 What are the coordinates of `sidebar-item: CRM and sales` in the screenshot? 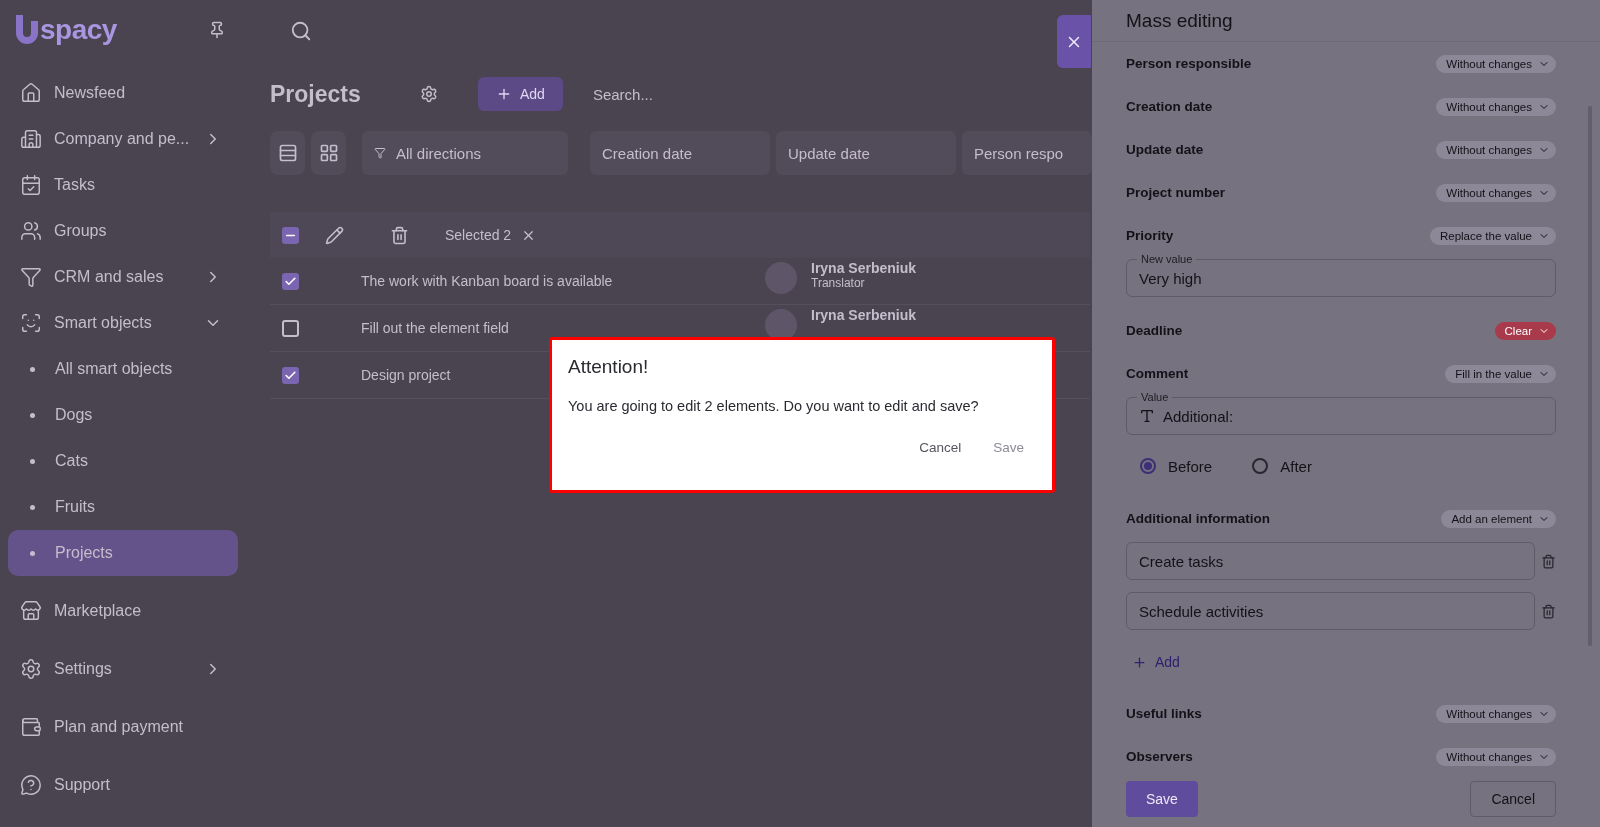 It's located at (123, 277).